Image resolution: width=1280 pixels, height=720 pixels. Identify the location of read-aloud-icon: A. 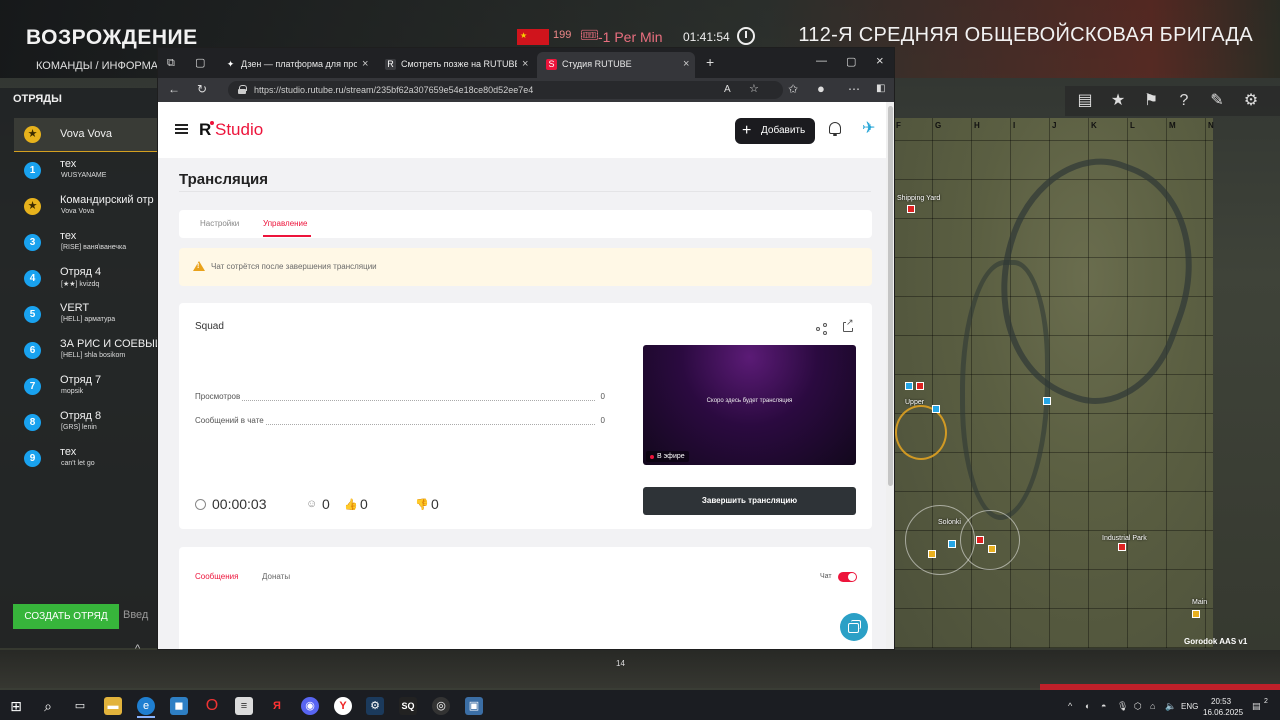
(727, 90).